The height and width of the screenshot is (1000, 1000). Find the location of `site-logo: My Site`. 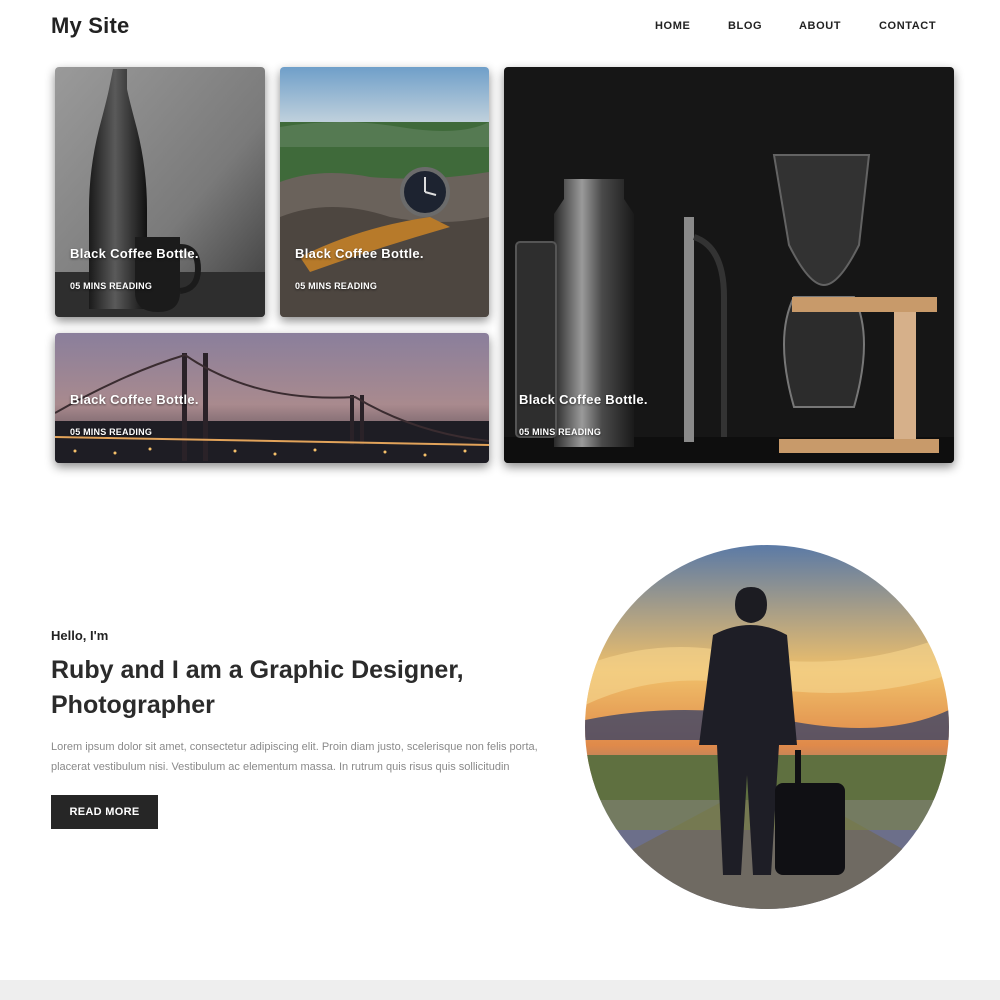

site-logo: My Site is located at coordinates (90, 26).